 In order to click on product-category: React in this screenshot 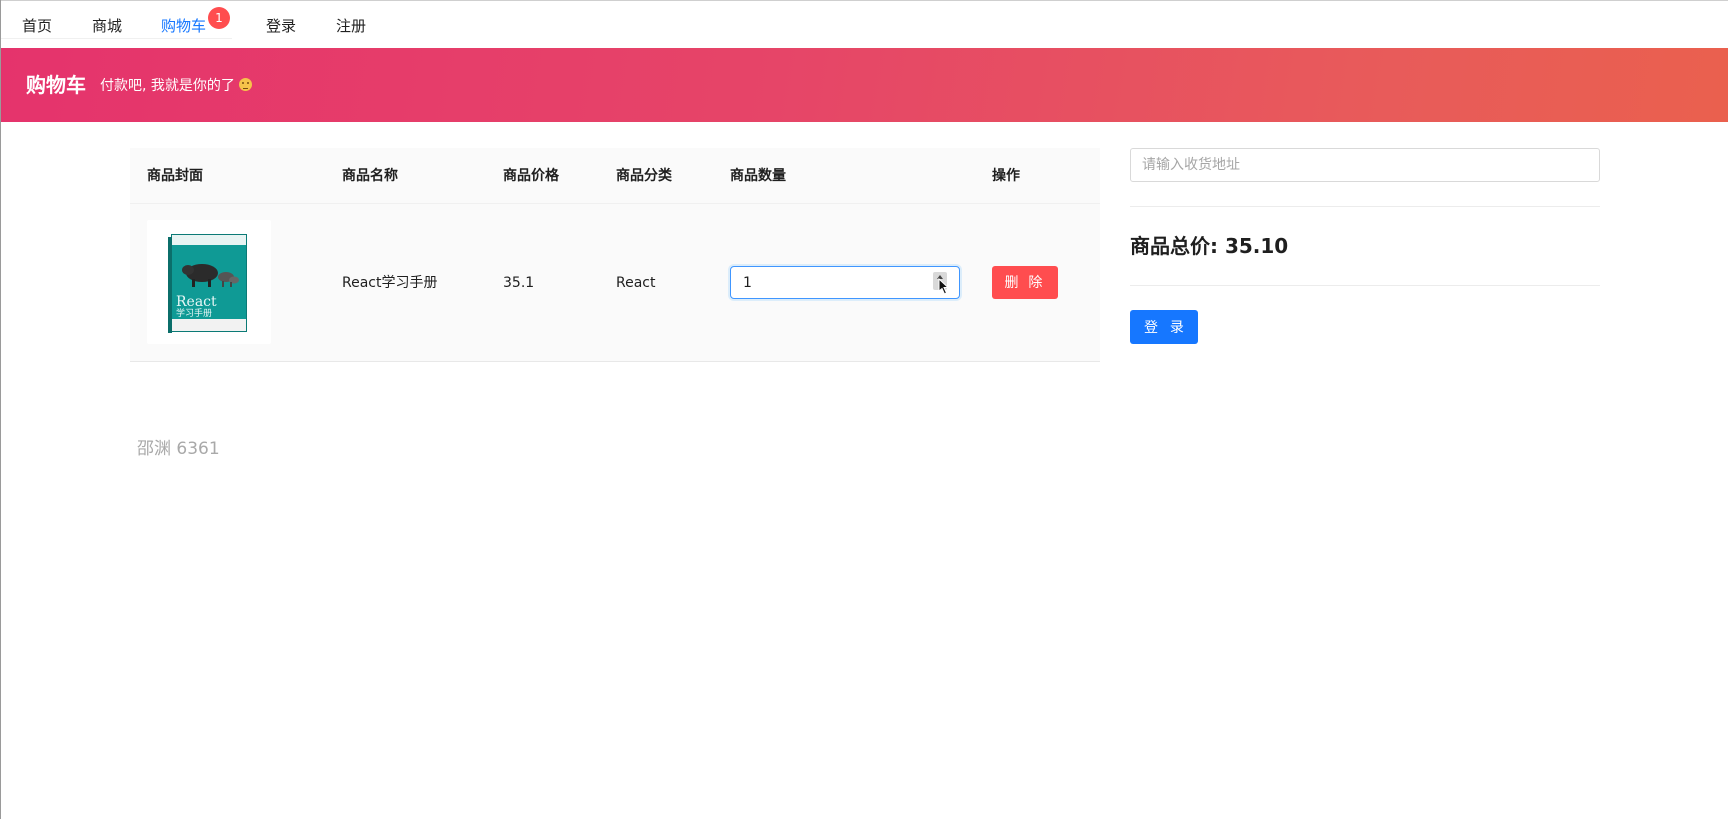, I will do `click(636, 283)`.